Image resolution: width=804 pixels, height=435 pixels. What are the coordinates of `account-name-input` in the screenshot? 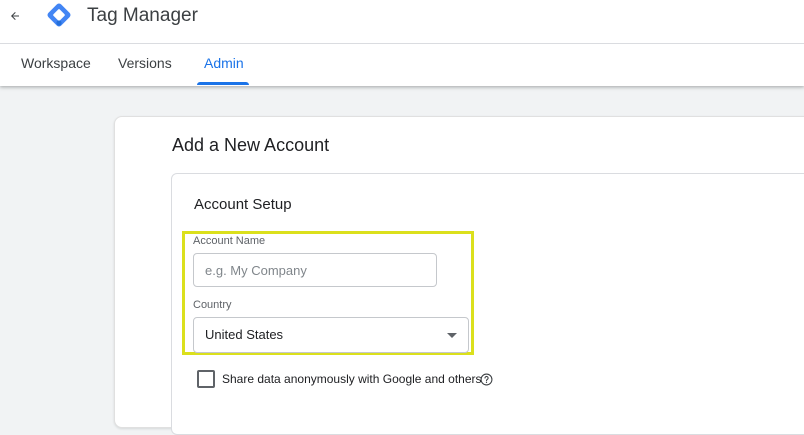 It's located at (315, 270).